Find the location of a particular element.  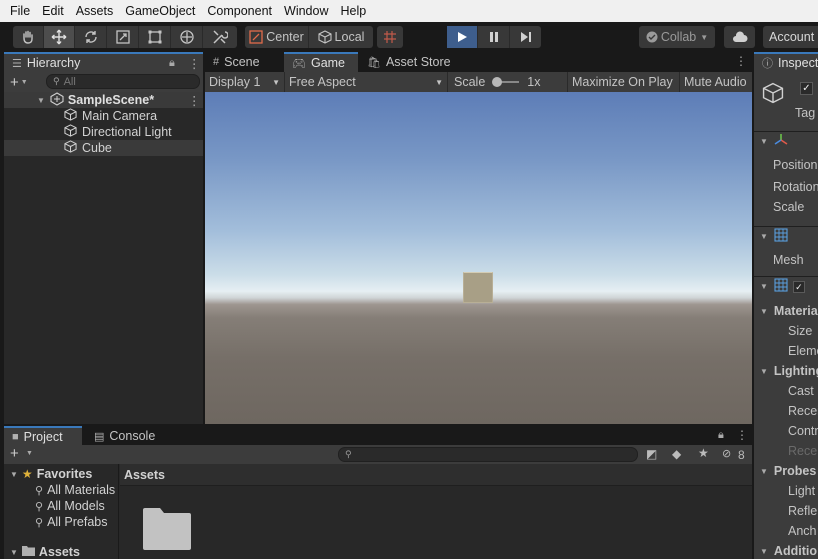

assets-folder-row: ▼ Assets is located at coordinates (42, 551).